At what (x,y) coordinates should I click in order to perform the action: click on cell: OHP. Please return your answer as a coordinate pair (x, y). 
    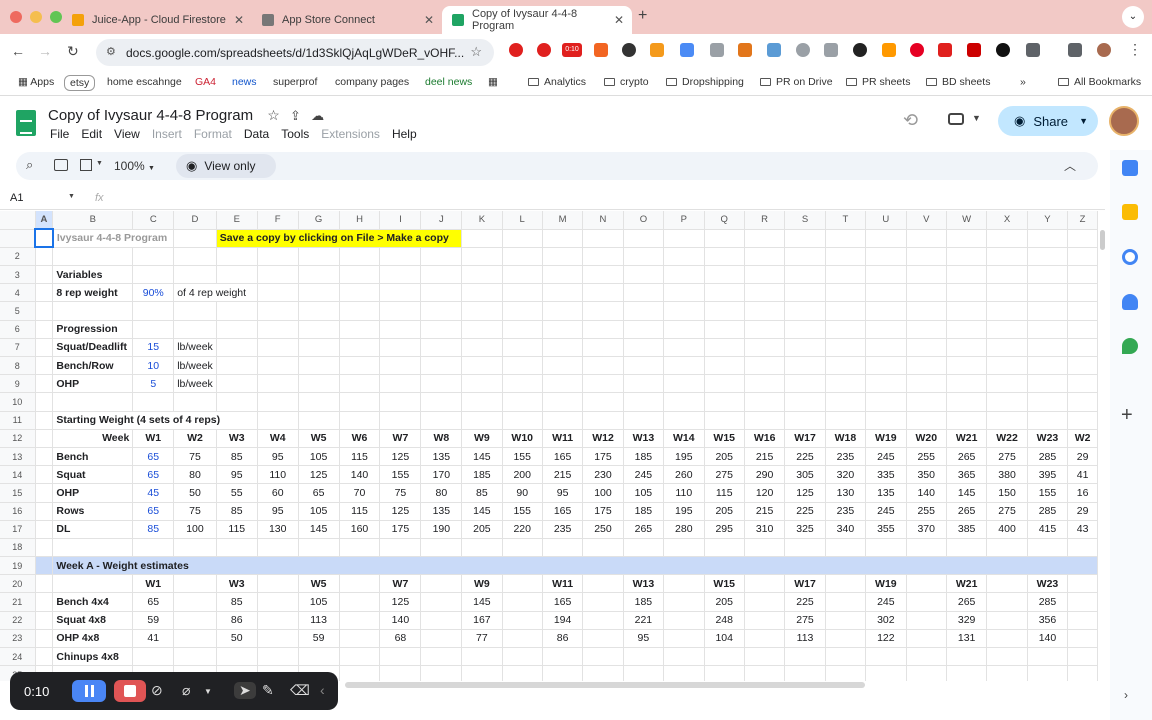
    Looking at the image, I should click on (93, 493).